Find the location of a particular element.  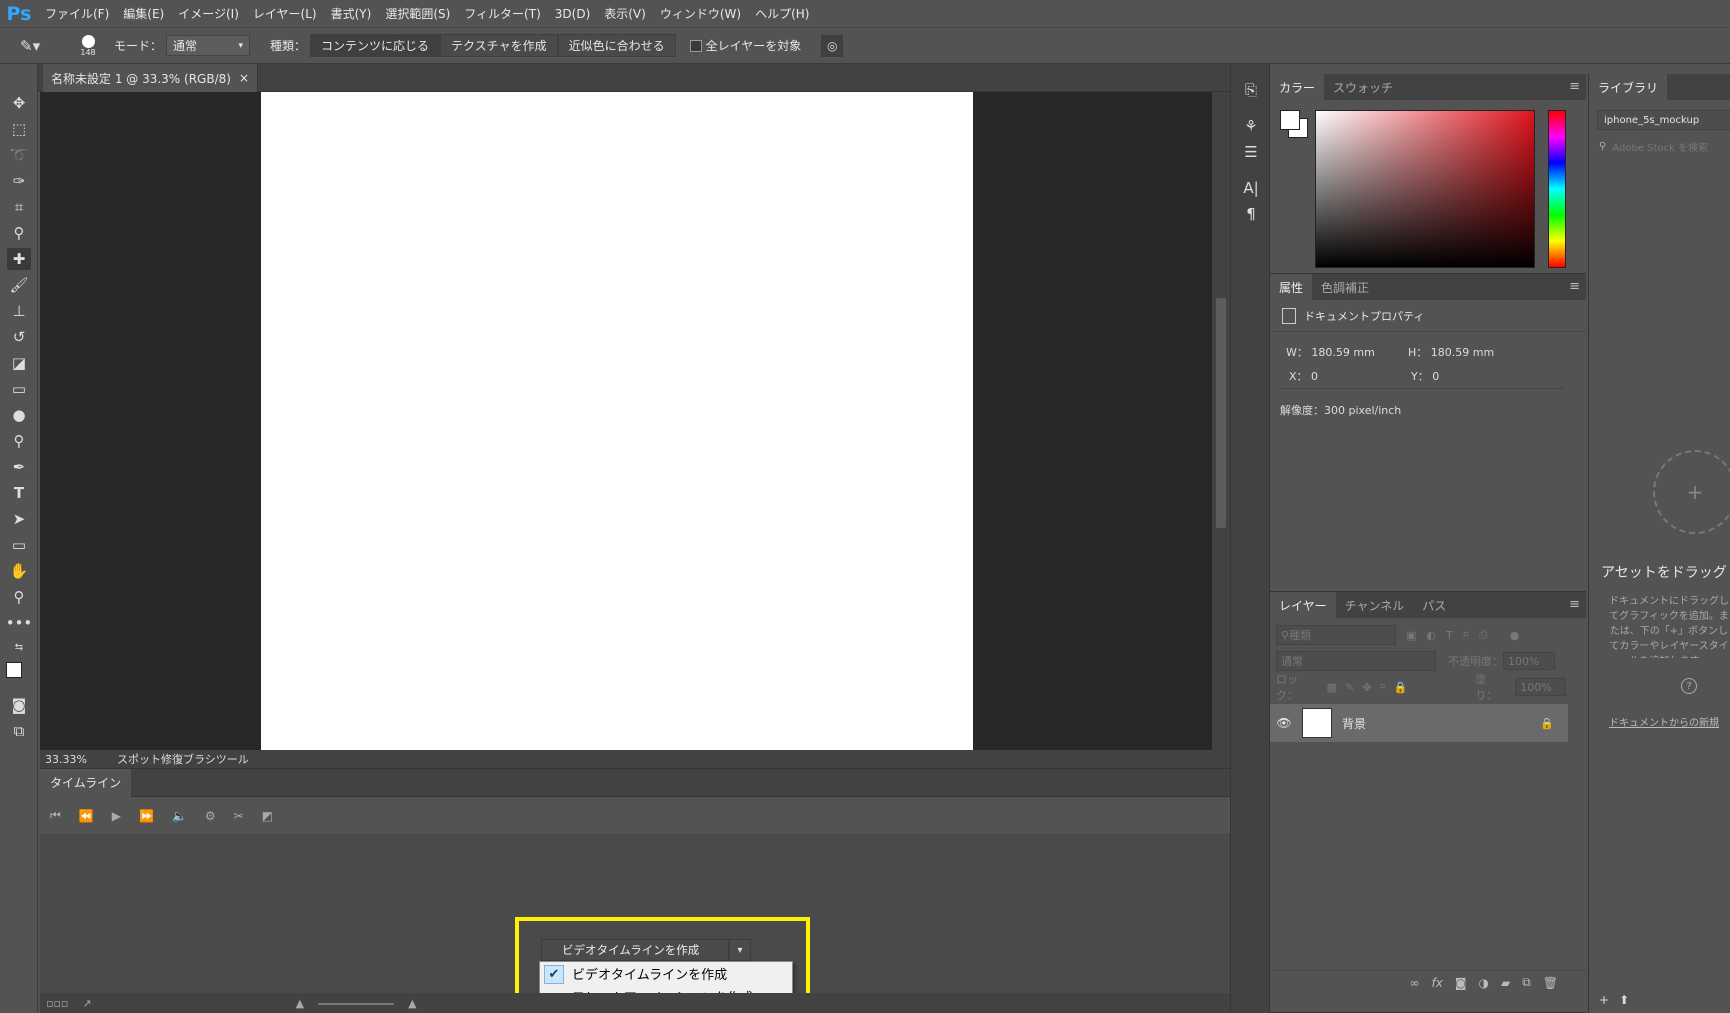

create-timeline-button: ビデオタイムラインを作成 is located at coordinates (635, 950).